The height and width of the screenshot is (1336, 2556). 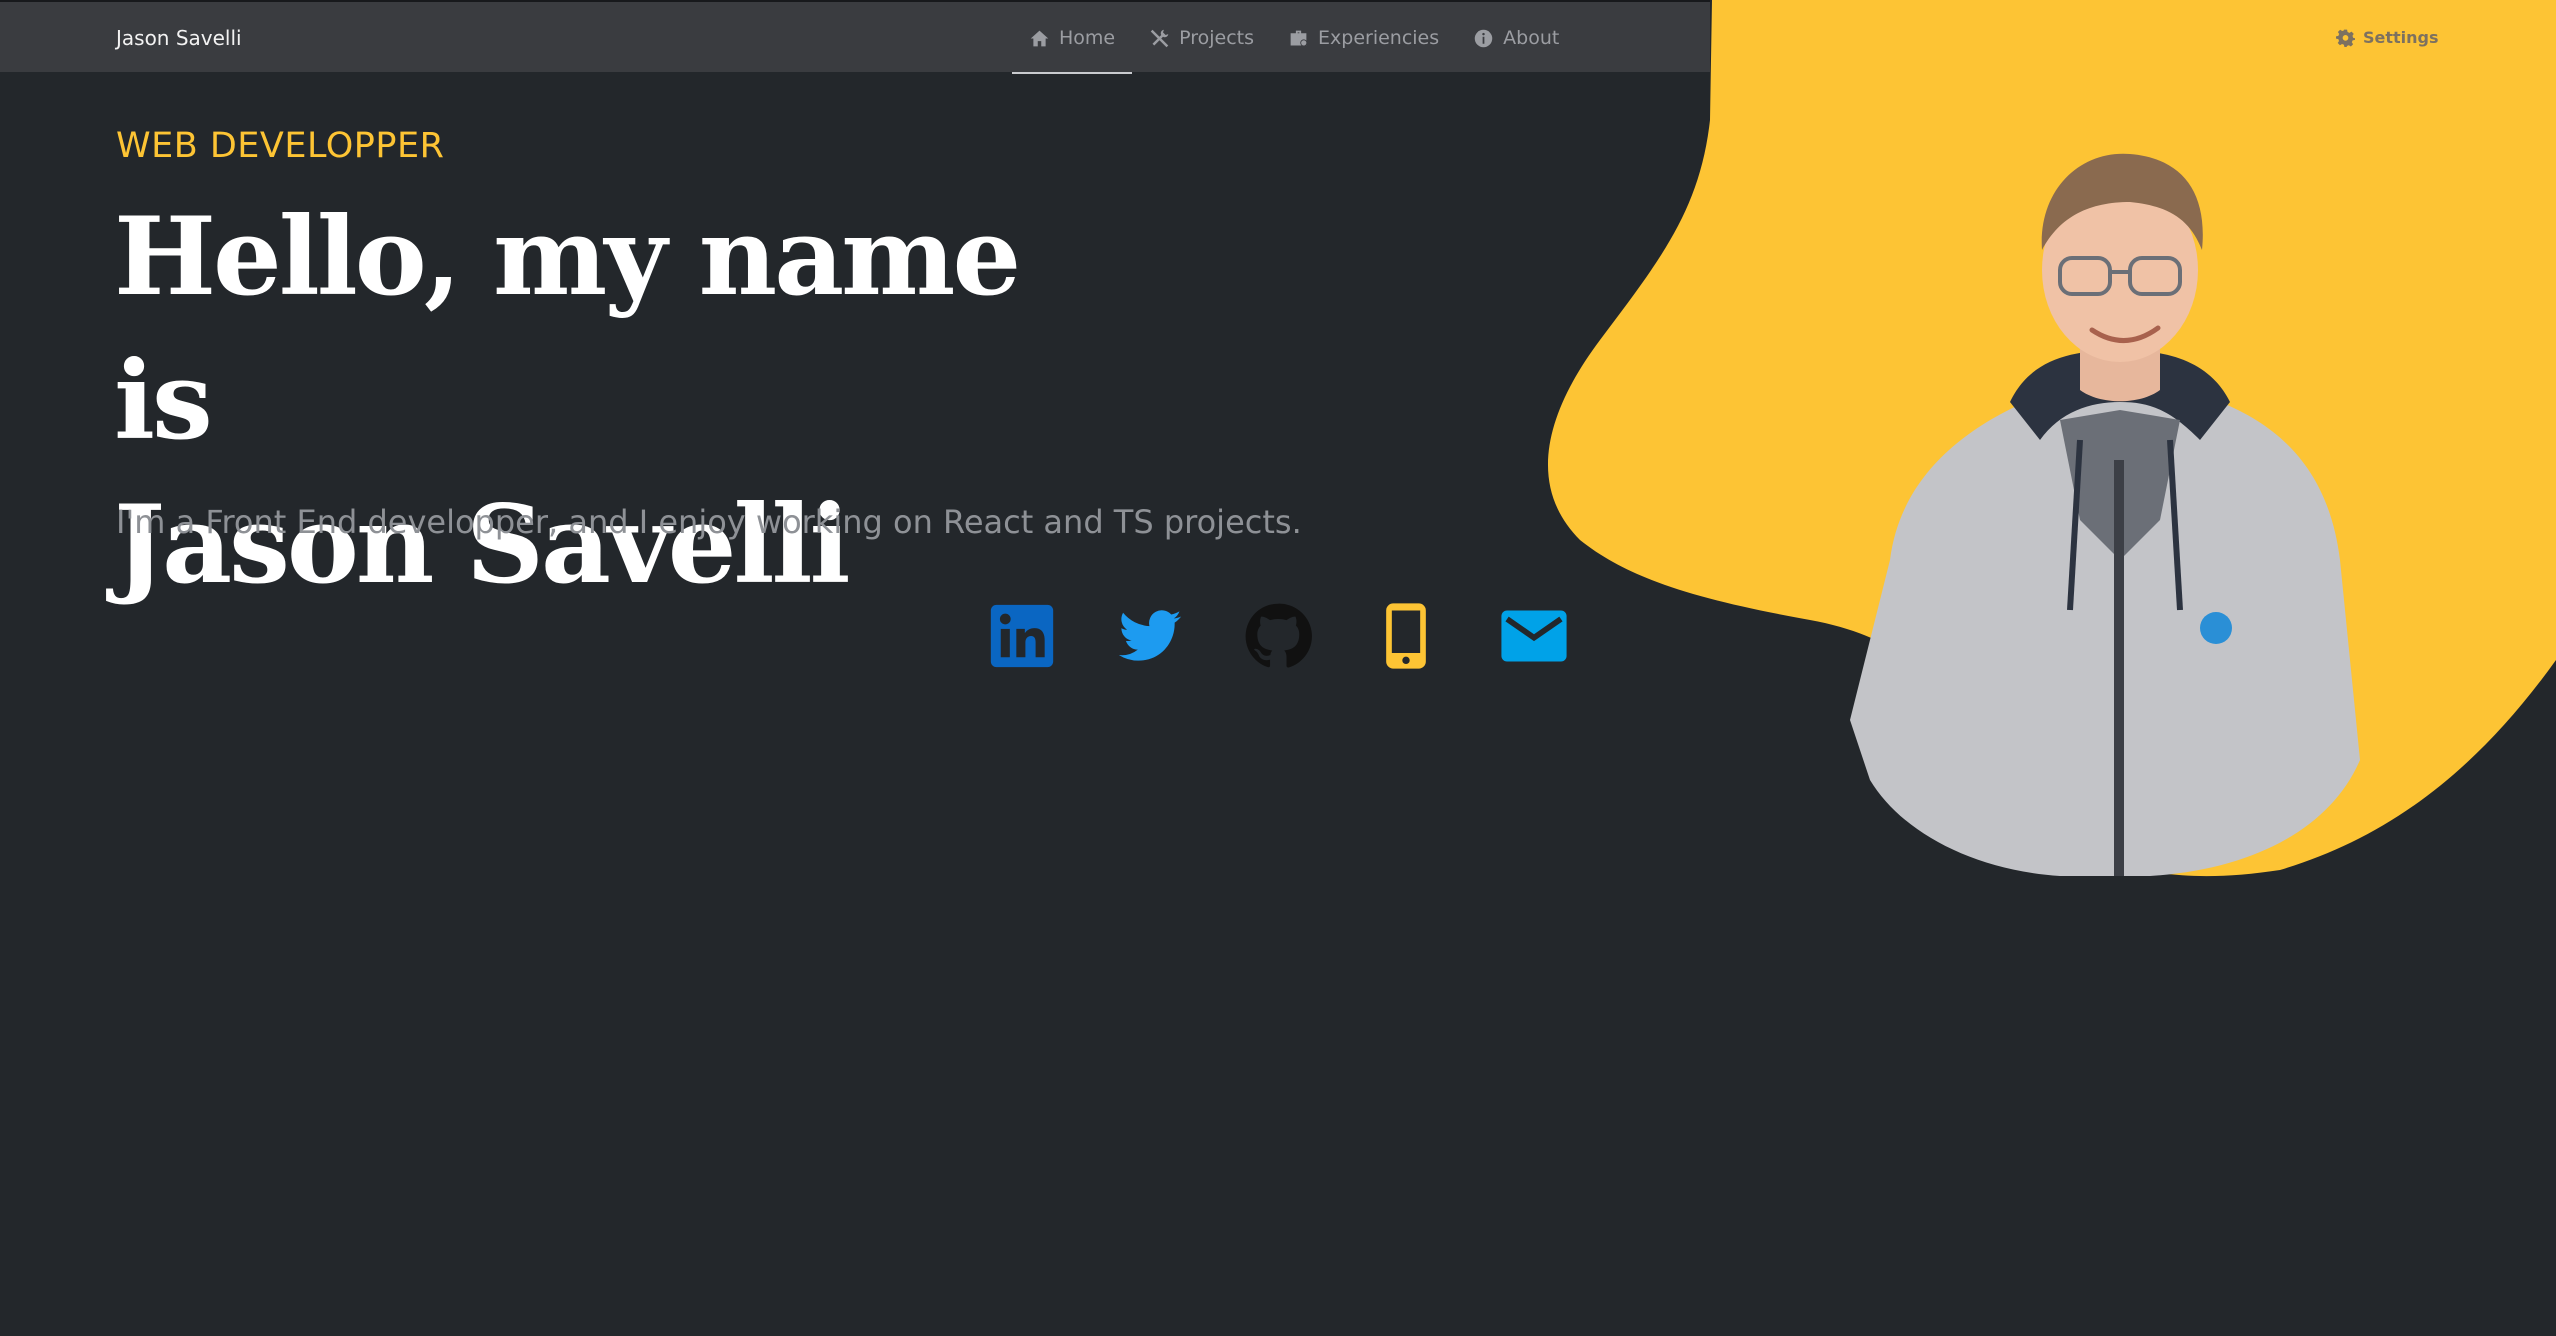 What do you see at coordinates (1299, 38) in the screenshot?
I see `briefcase-icon` at bounding box center [1299, 38].